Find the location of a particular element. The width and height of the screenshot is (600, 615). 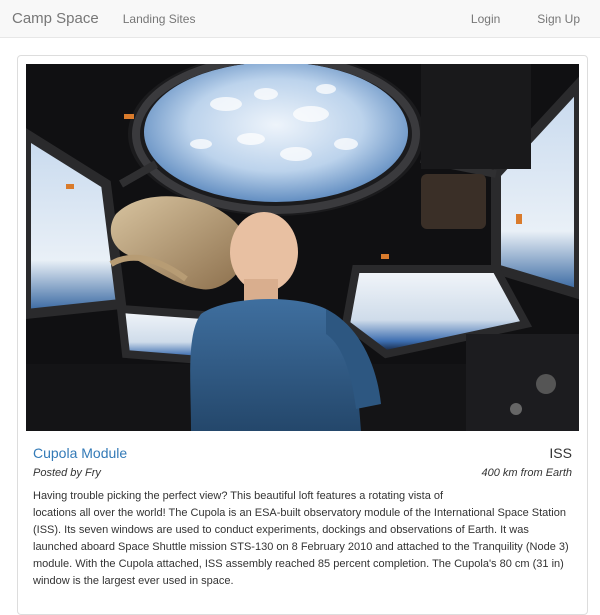

brand-link: Camp Space is located at coordinates (55, 18).